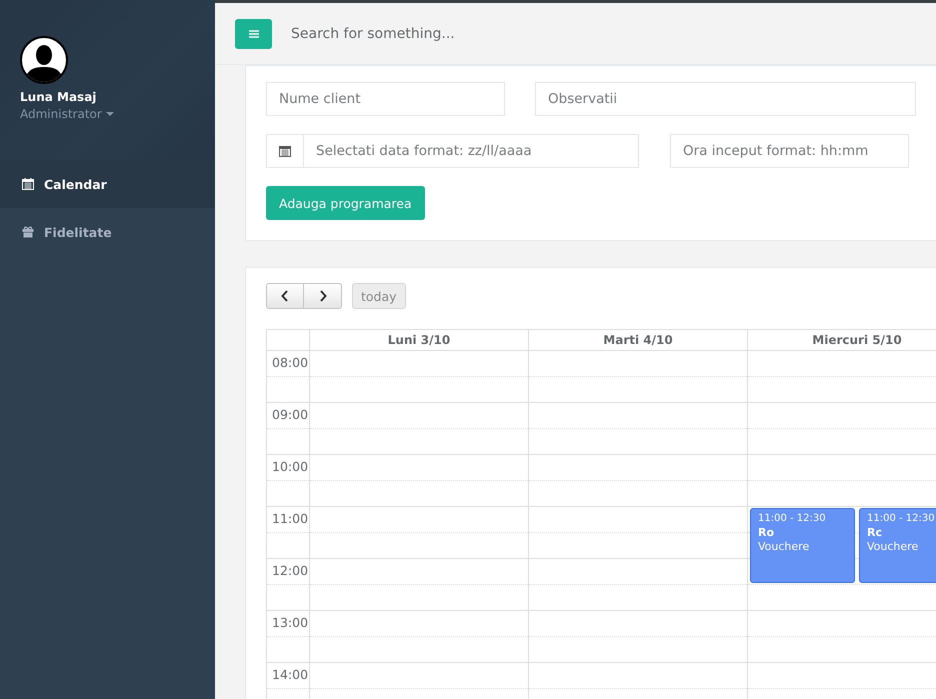  Describe the element at coordinates (110, 114) in the screenshot. I see `caret-icon` at that location.